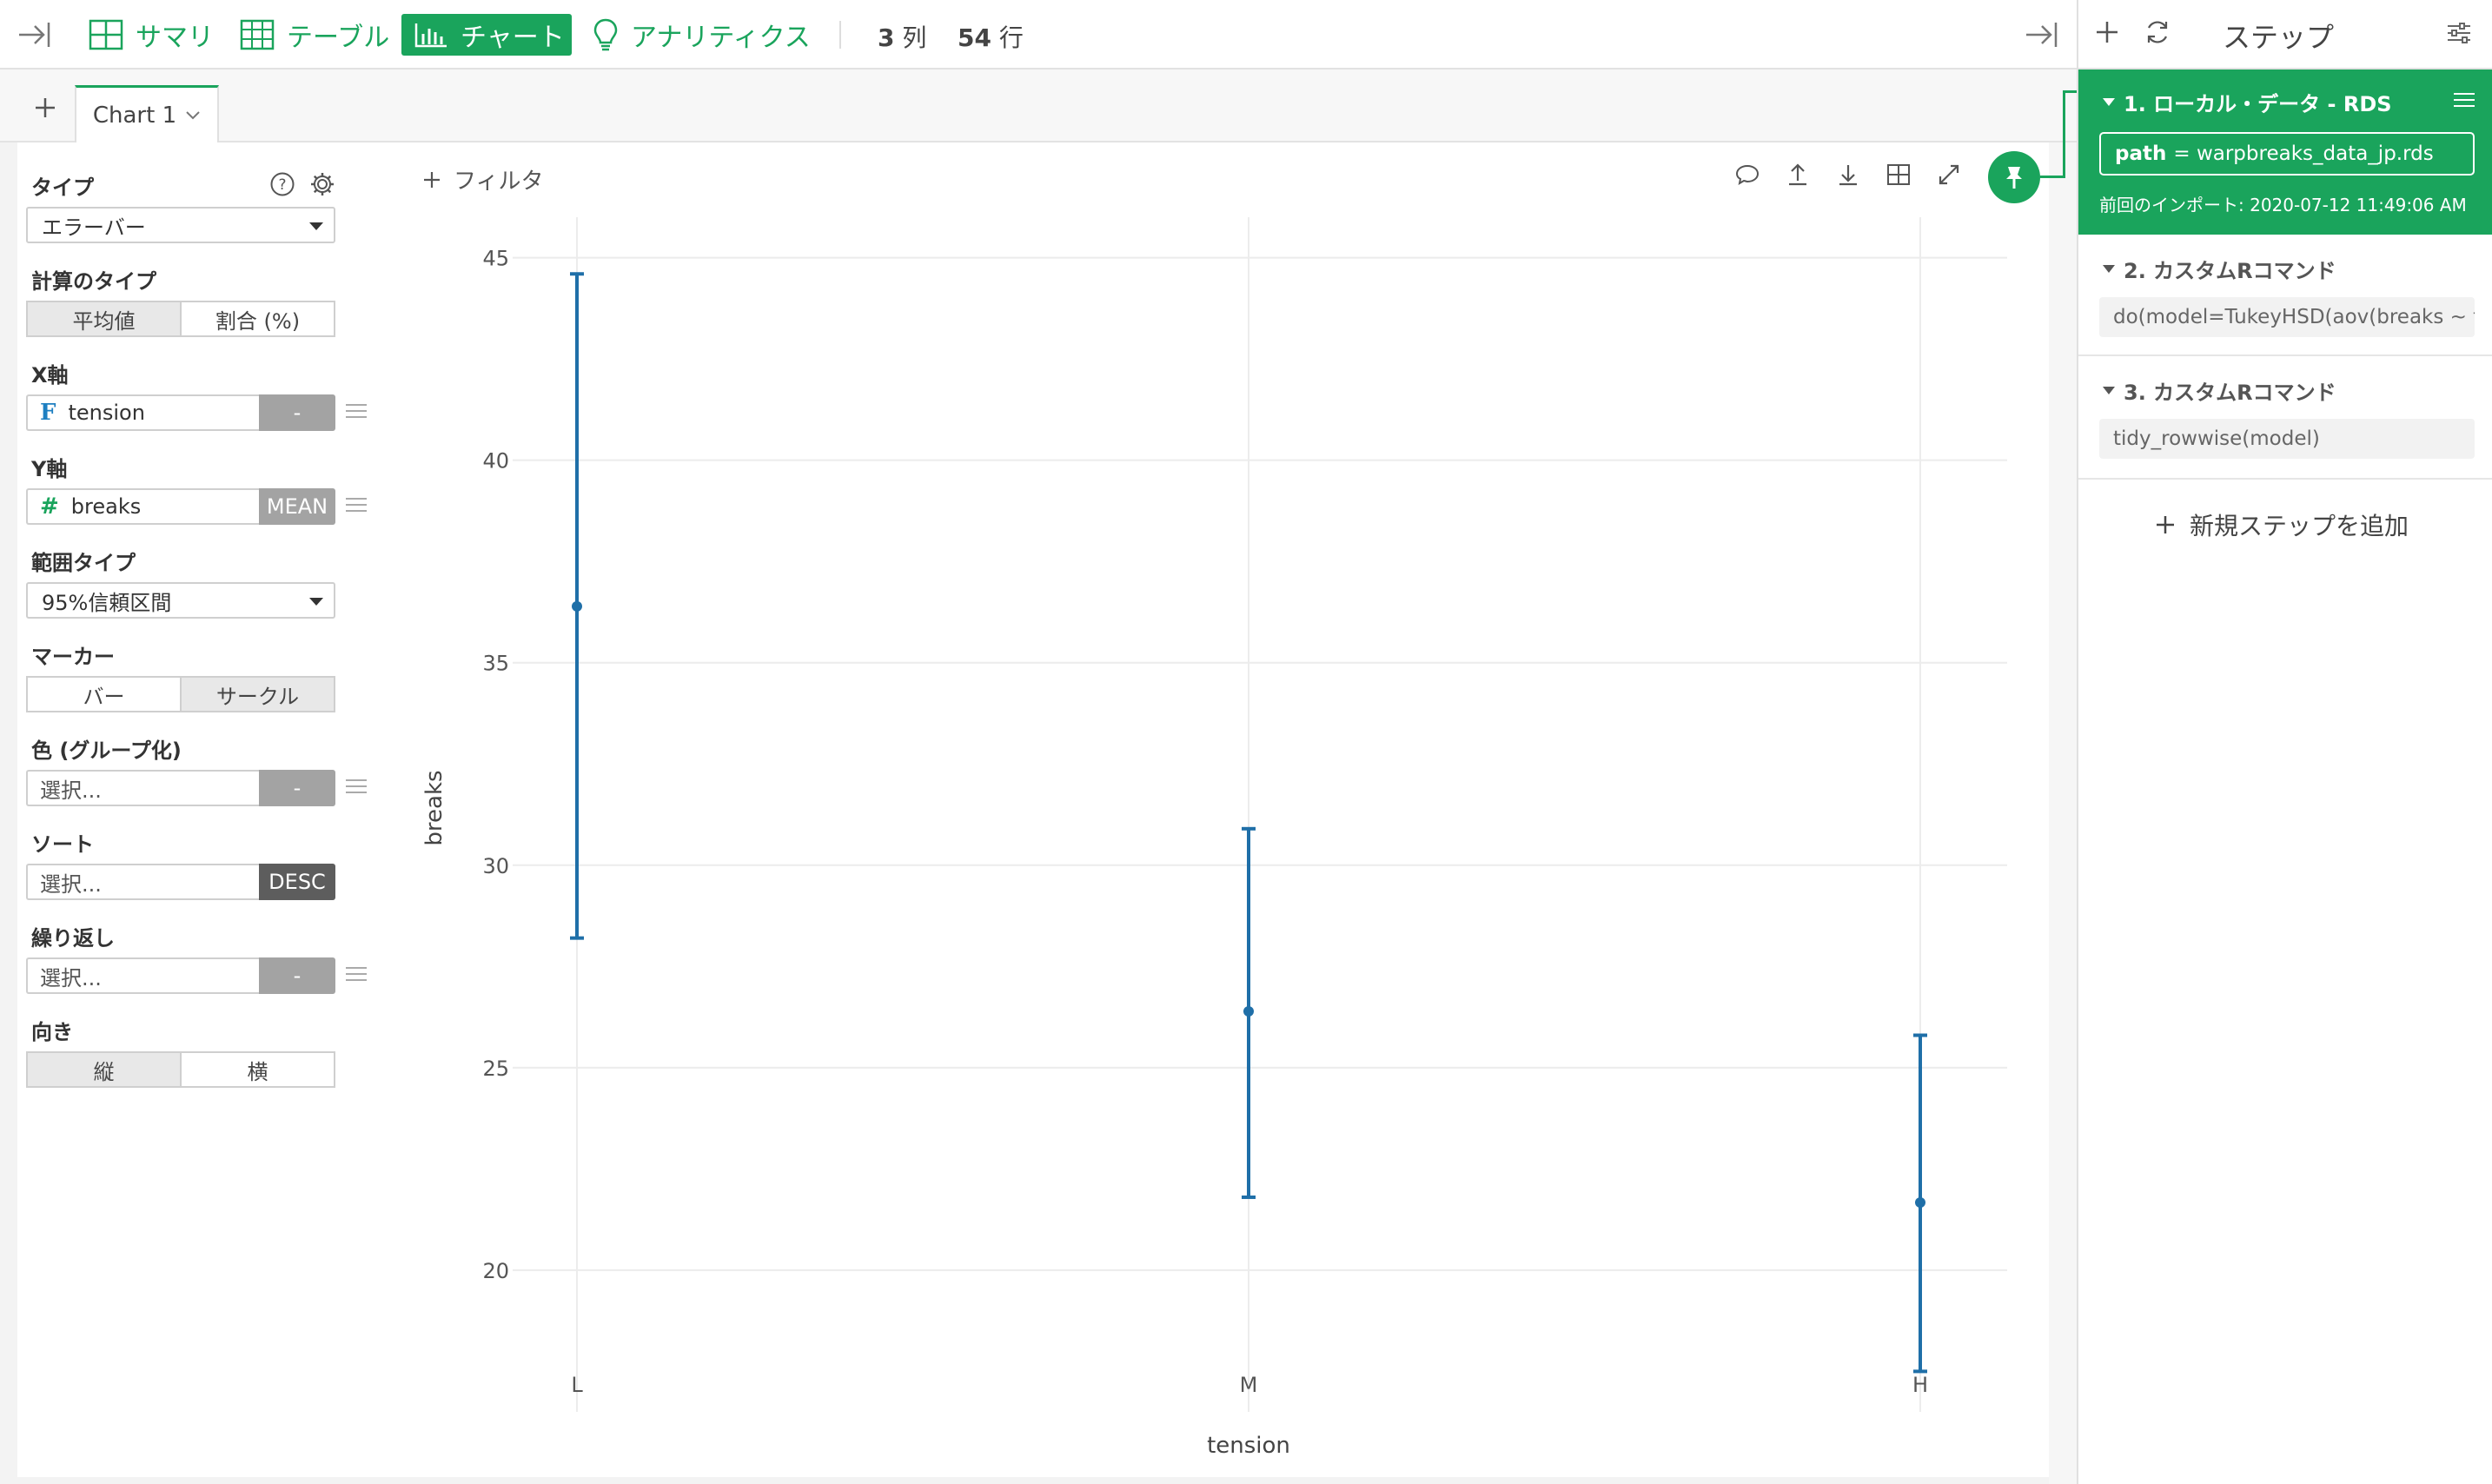 The height and width of the screenshot is (1484, 2492). I want to click on add-filter-button: フィルタ, so click(482, 179).